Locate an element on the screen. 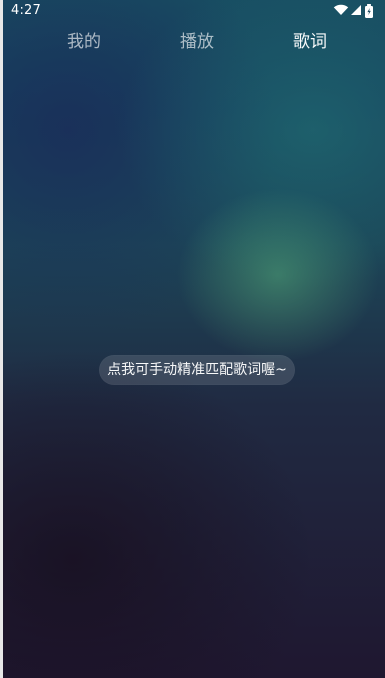  status-bar: 4:27 is located at coordinates (194, 11).